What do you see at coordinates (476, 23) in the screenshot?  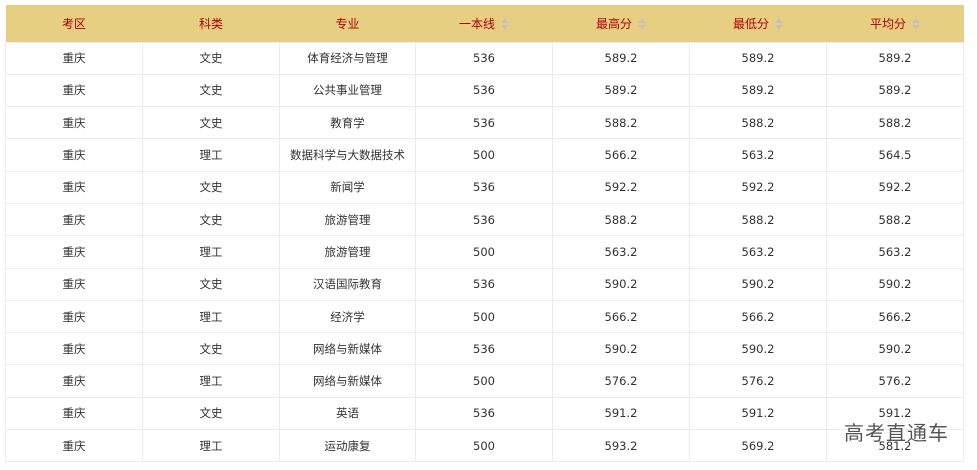 I see `header-label: 一本线` at bounding box center [476, 23].